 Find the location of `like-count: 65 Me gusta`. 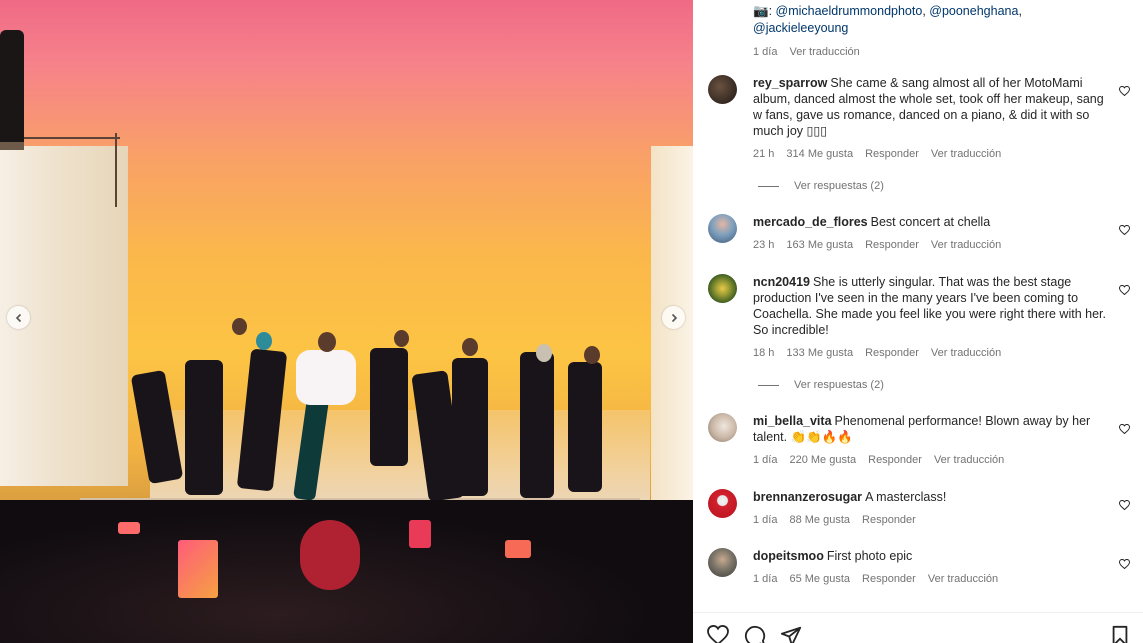

like-count: 65 Me gusta is located at coordinates (819, 579).